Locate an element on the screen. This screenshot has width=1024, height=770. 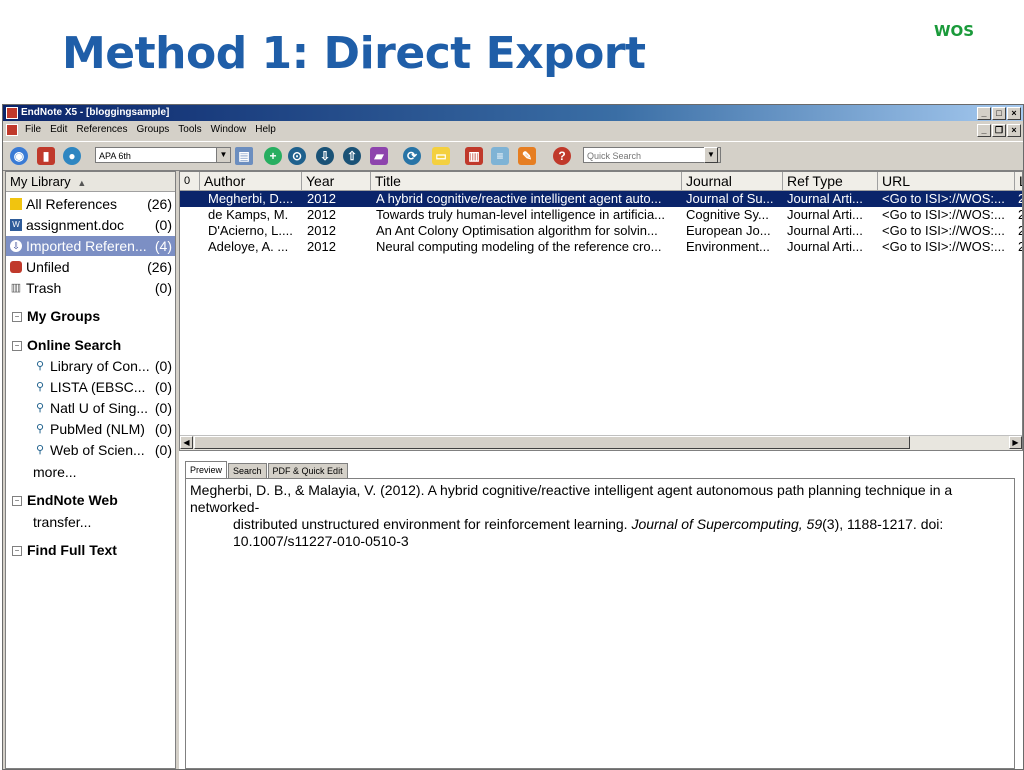
column-journal: Journal is located at coordinates (732, 181).